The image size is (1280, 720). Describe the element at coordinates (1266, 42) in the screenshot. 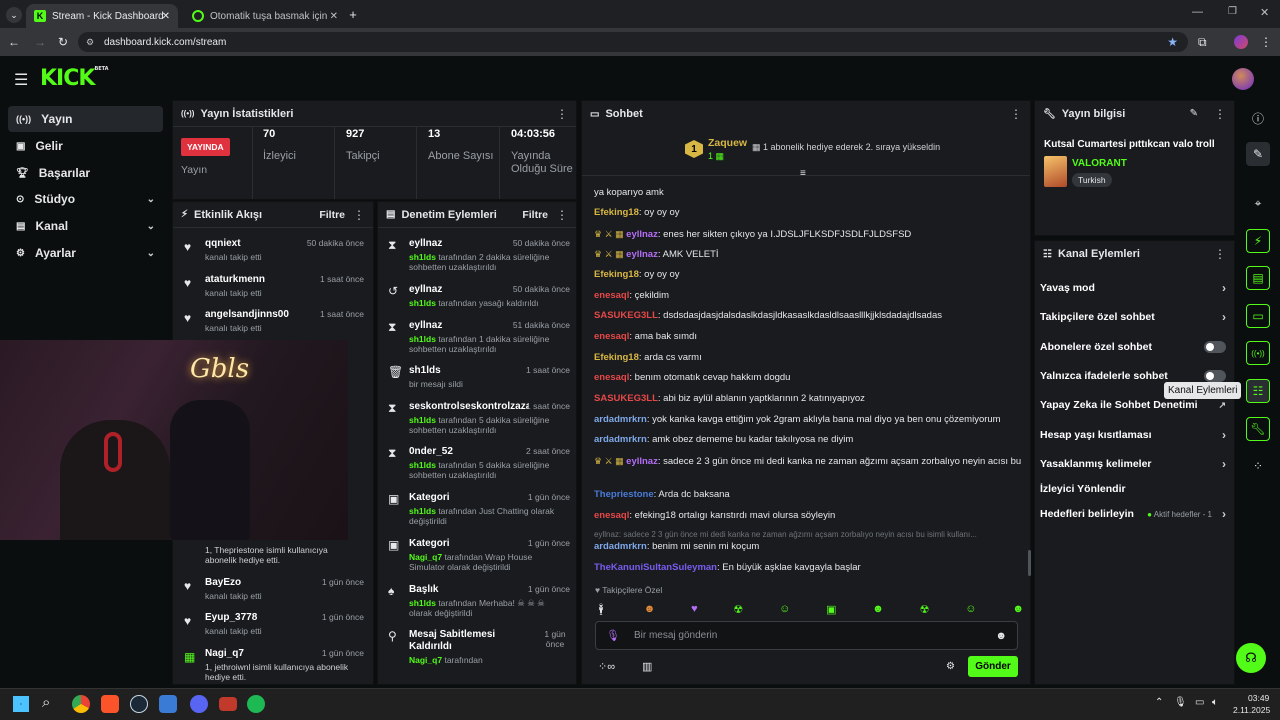

I see `browser-menu-icon: ⋮` at that location.